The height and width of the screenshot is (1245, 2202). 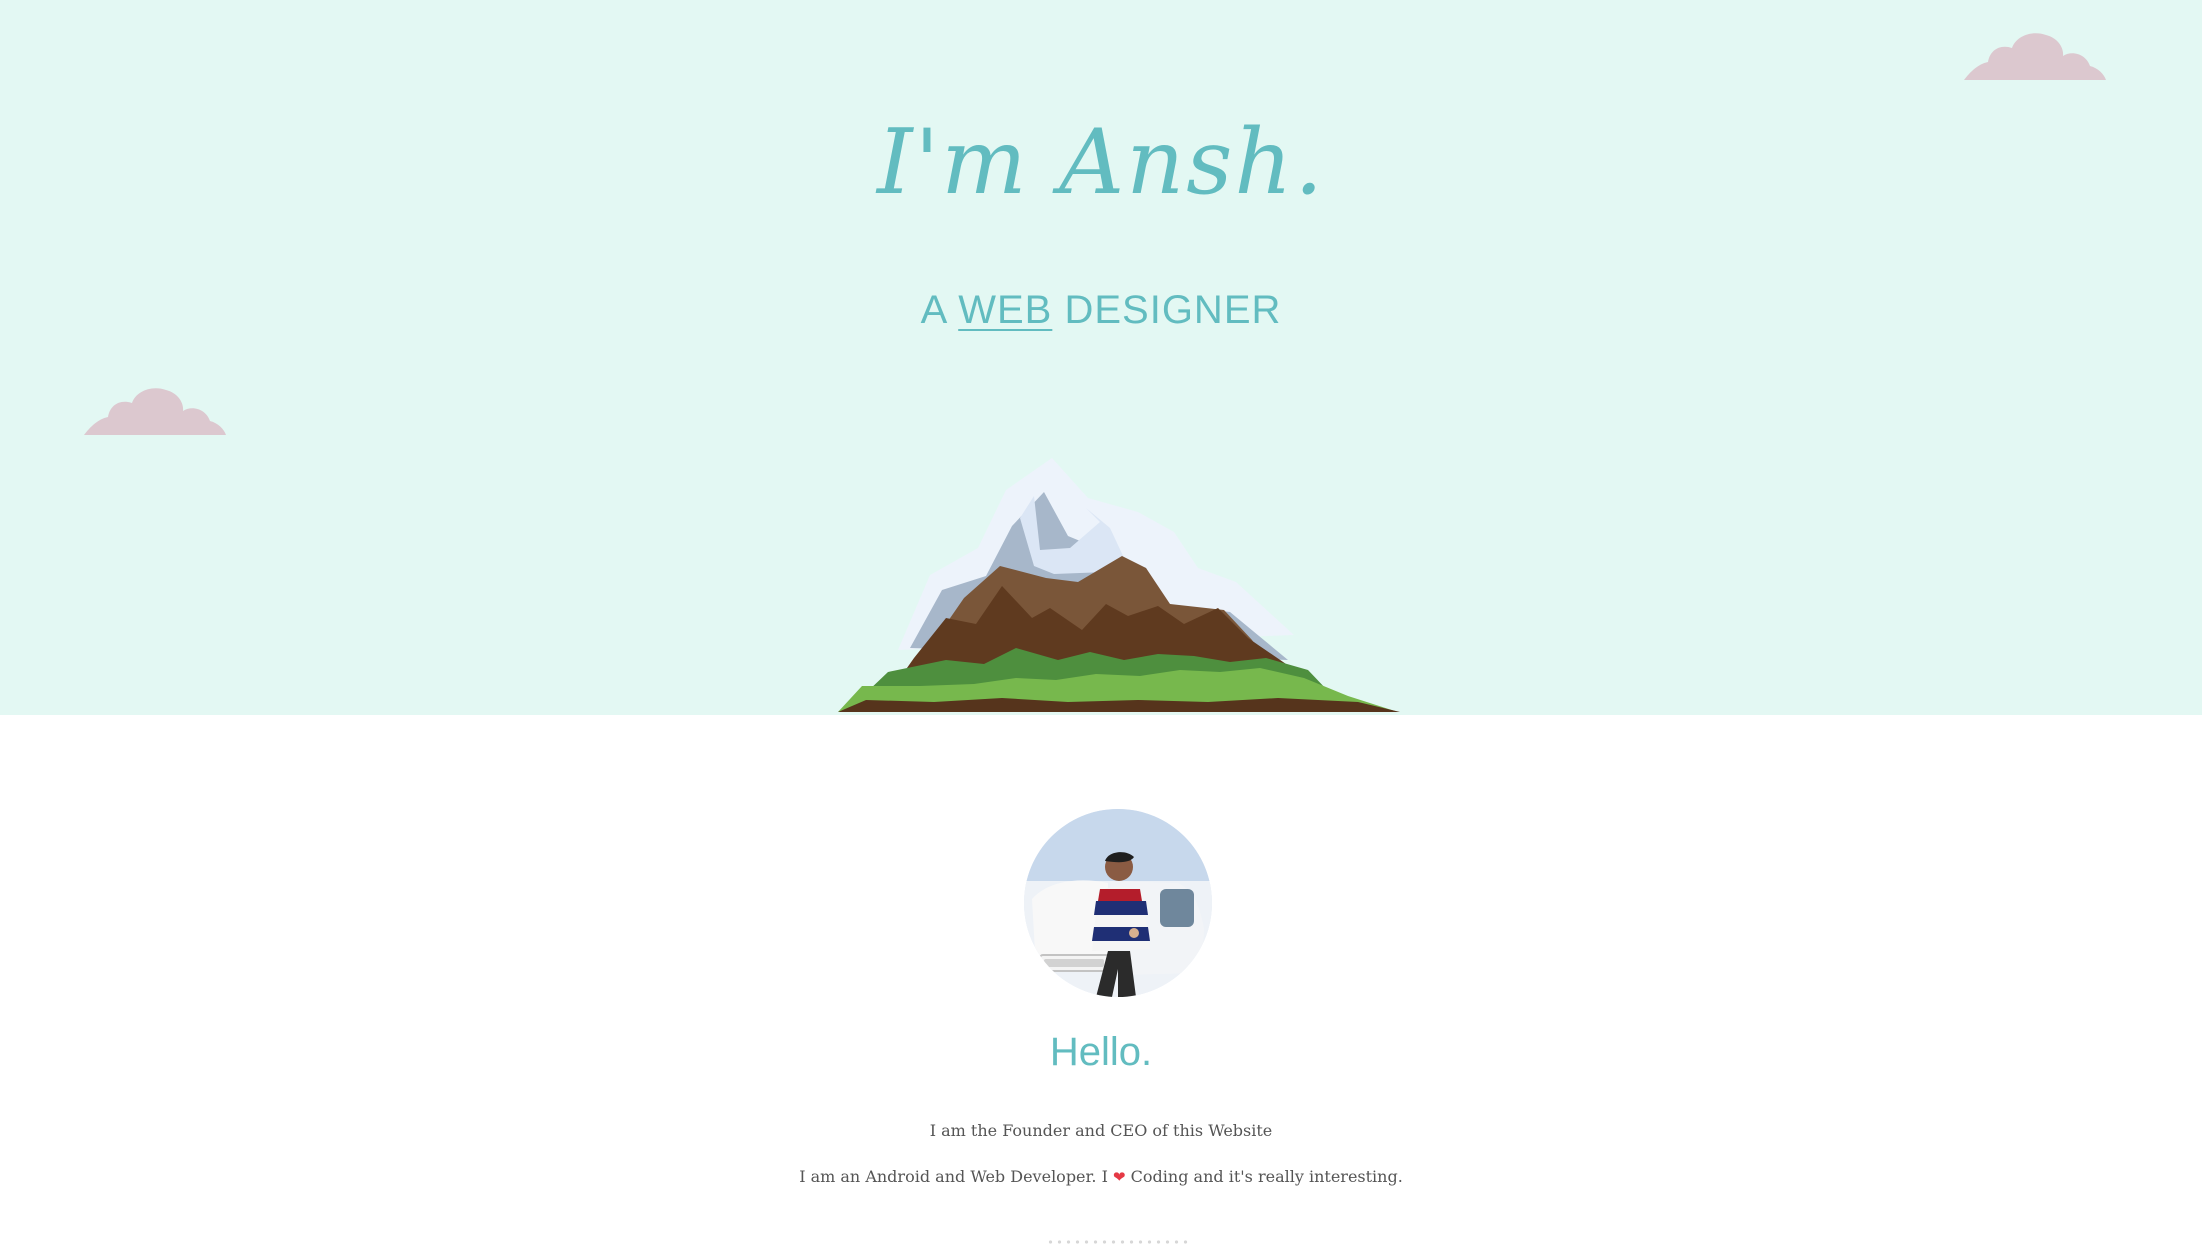 I want to click on bio-line-2-after: Coding and it's really interesting., so click(x=1266, y=1176).